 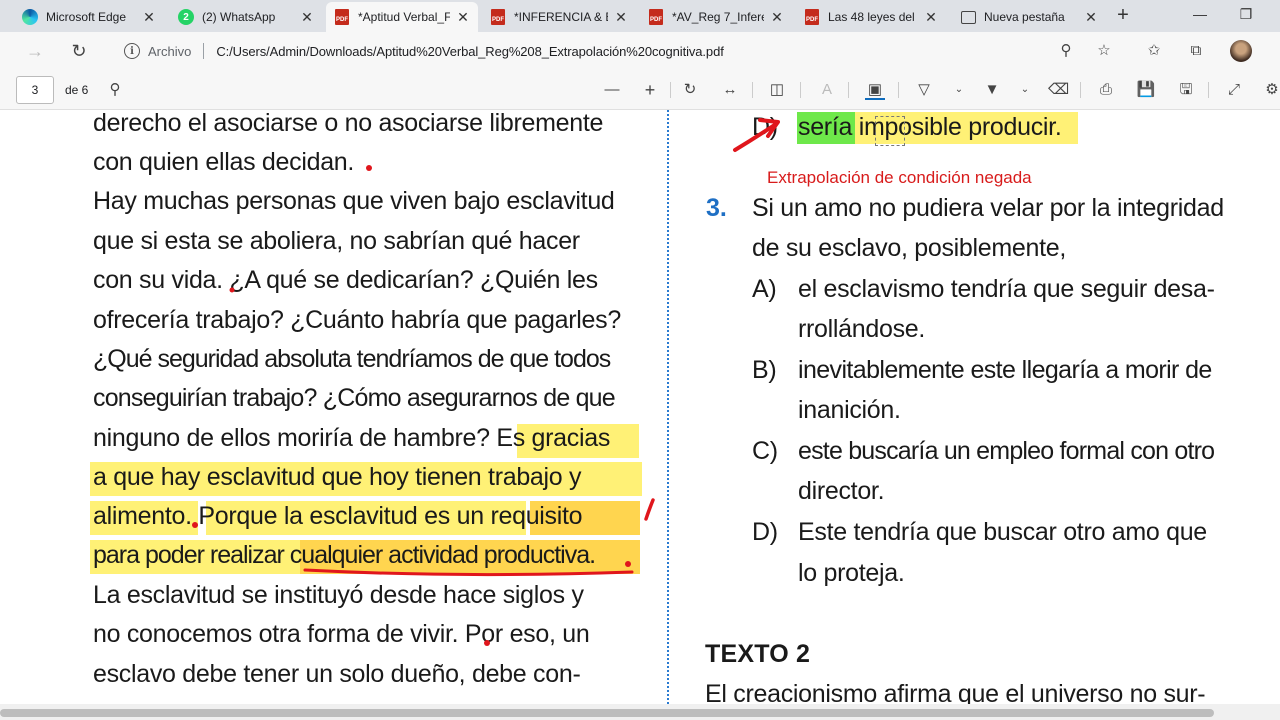 I want to click on new-tab-page-icon, so click(x=968, y=17).